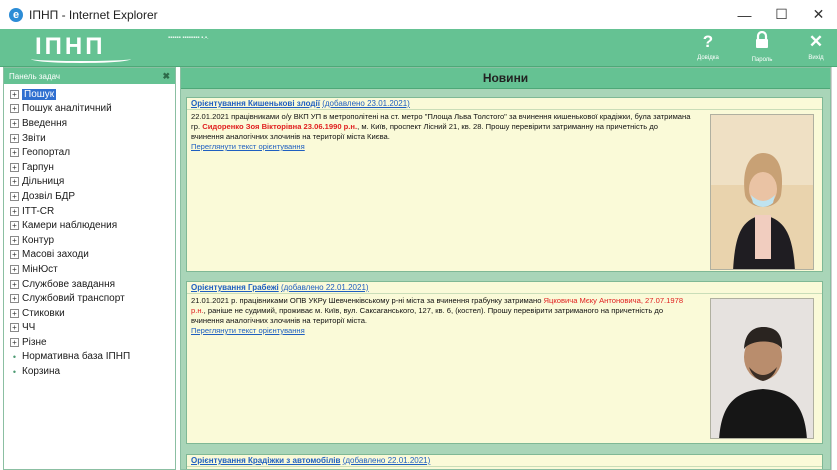  What do you see at coordinates (92, 255) in the screenshot?
I see `sidebar-item: + Масові заходи` at bounding box center [92, 255].